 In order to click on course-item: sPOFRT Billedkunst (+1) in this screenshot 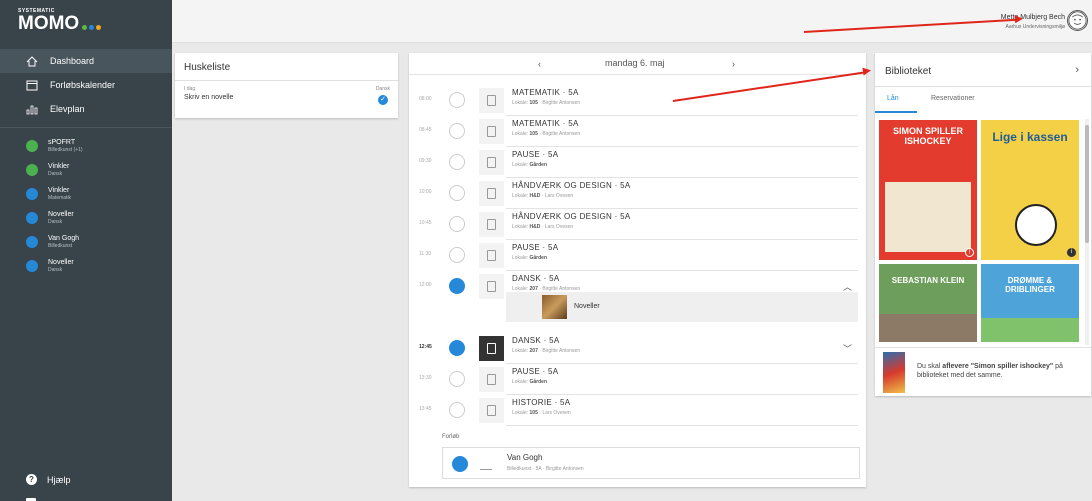, I will do `click(86, 146)`.